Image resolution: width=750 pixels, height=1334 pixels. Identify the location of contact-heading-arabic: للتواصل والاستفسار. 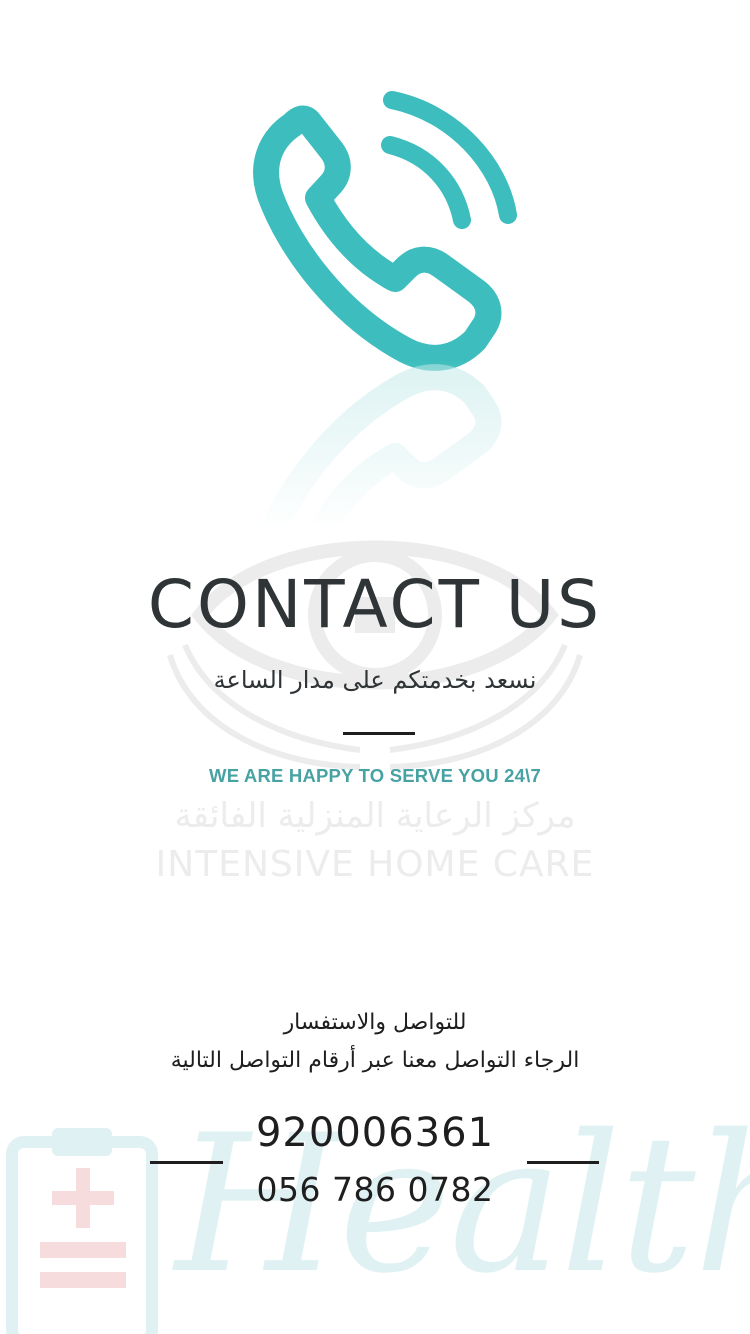
(375, 1022).